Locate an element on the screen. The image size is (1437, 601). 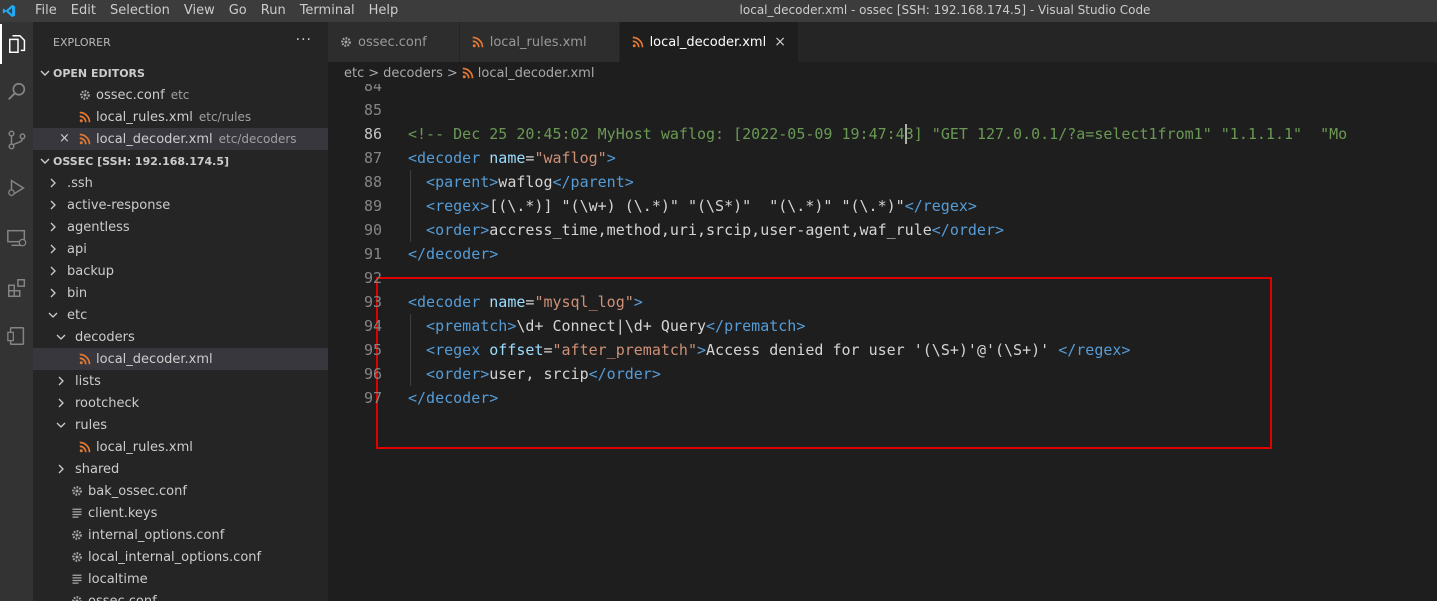
tree-file: local_rules.xml is located at coordinates (180, 447).